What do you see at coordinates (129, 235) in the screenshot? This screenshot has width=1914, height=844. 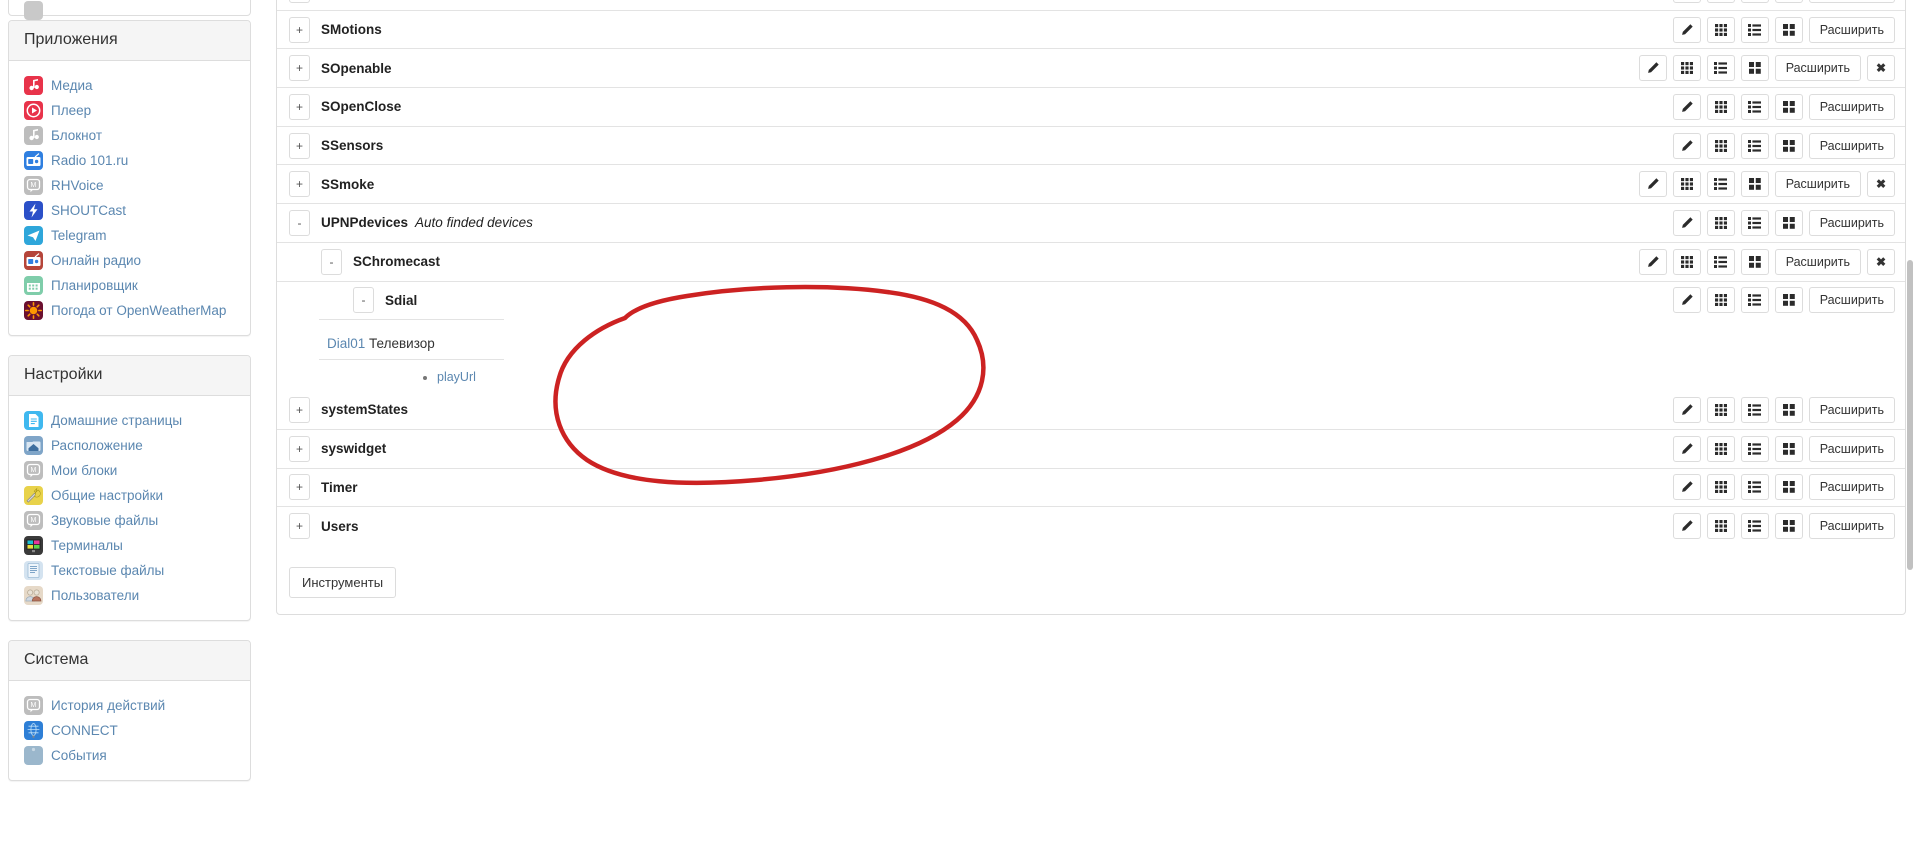 I see `sidebar-item-telegram: Telegram` at bounding box center [129, 235].